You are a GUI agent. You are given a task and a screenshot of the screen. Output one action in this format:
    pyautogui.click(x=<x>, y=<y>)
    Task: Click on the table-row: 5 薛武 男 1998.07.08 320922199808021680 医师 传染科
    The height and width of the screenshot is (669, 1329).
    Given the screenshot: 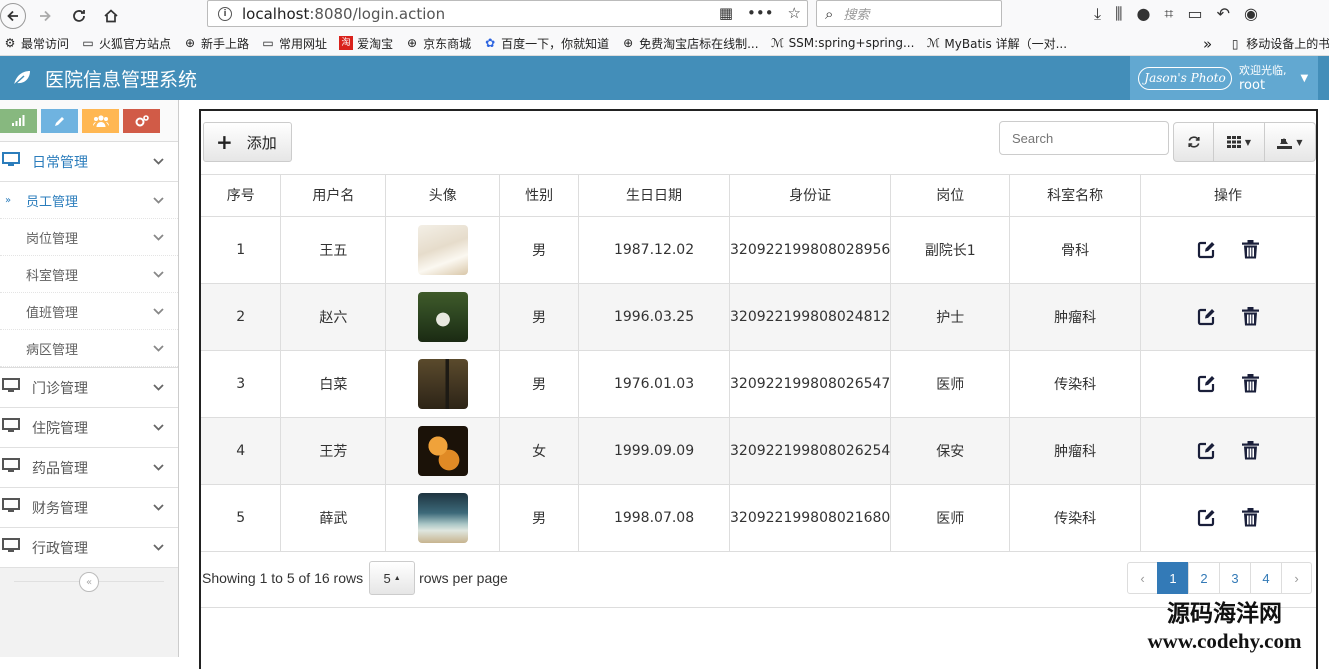 What is the action you would take?
    pyautogui.click(x=758, y=518)
    